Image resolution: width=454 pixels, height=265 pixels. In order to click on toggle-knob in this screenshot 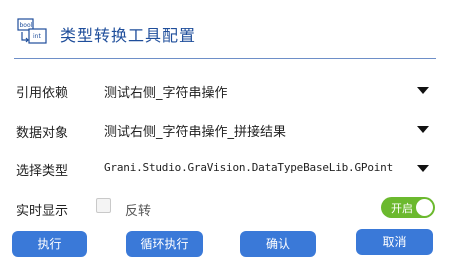, I will do `click(424, 207)`.